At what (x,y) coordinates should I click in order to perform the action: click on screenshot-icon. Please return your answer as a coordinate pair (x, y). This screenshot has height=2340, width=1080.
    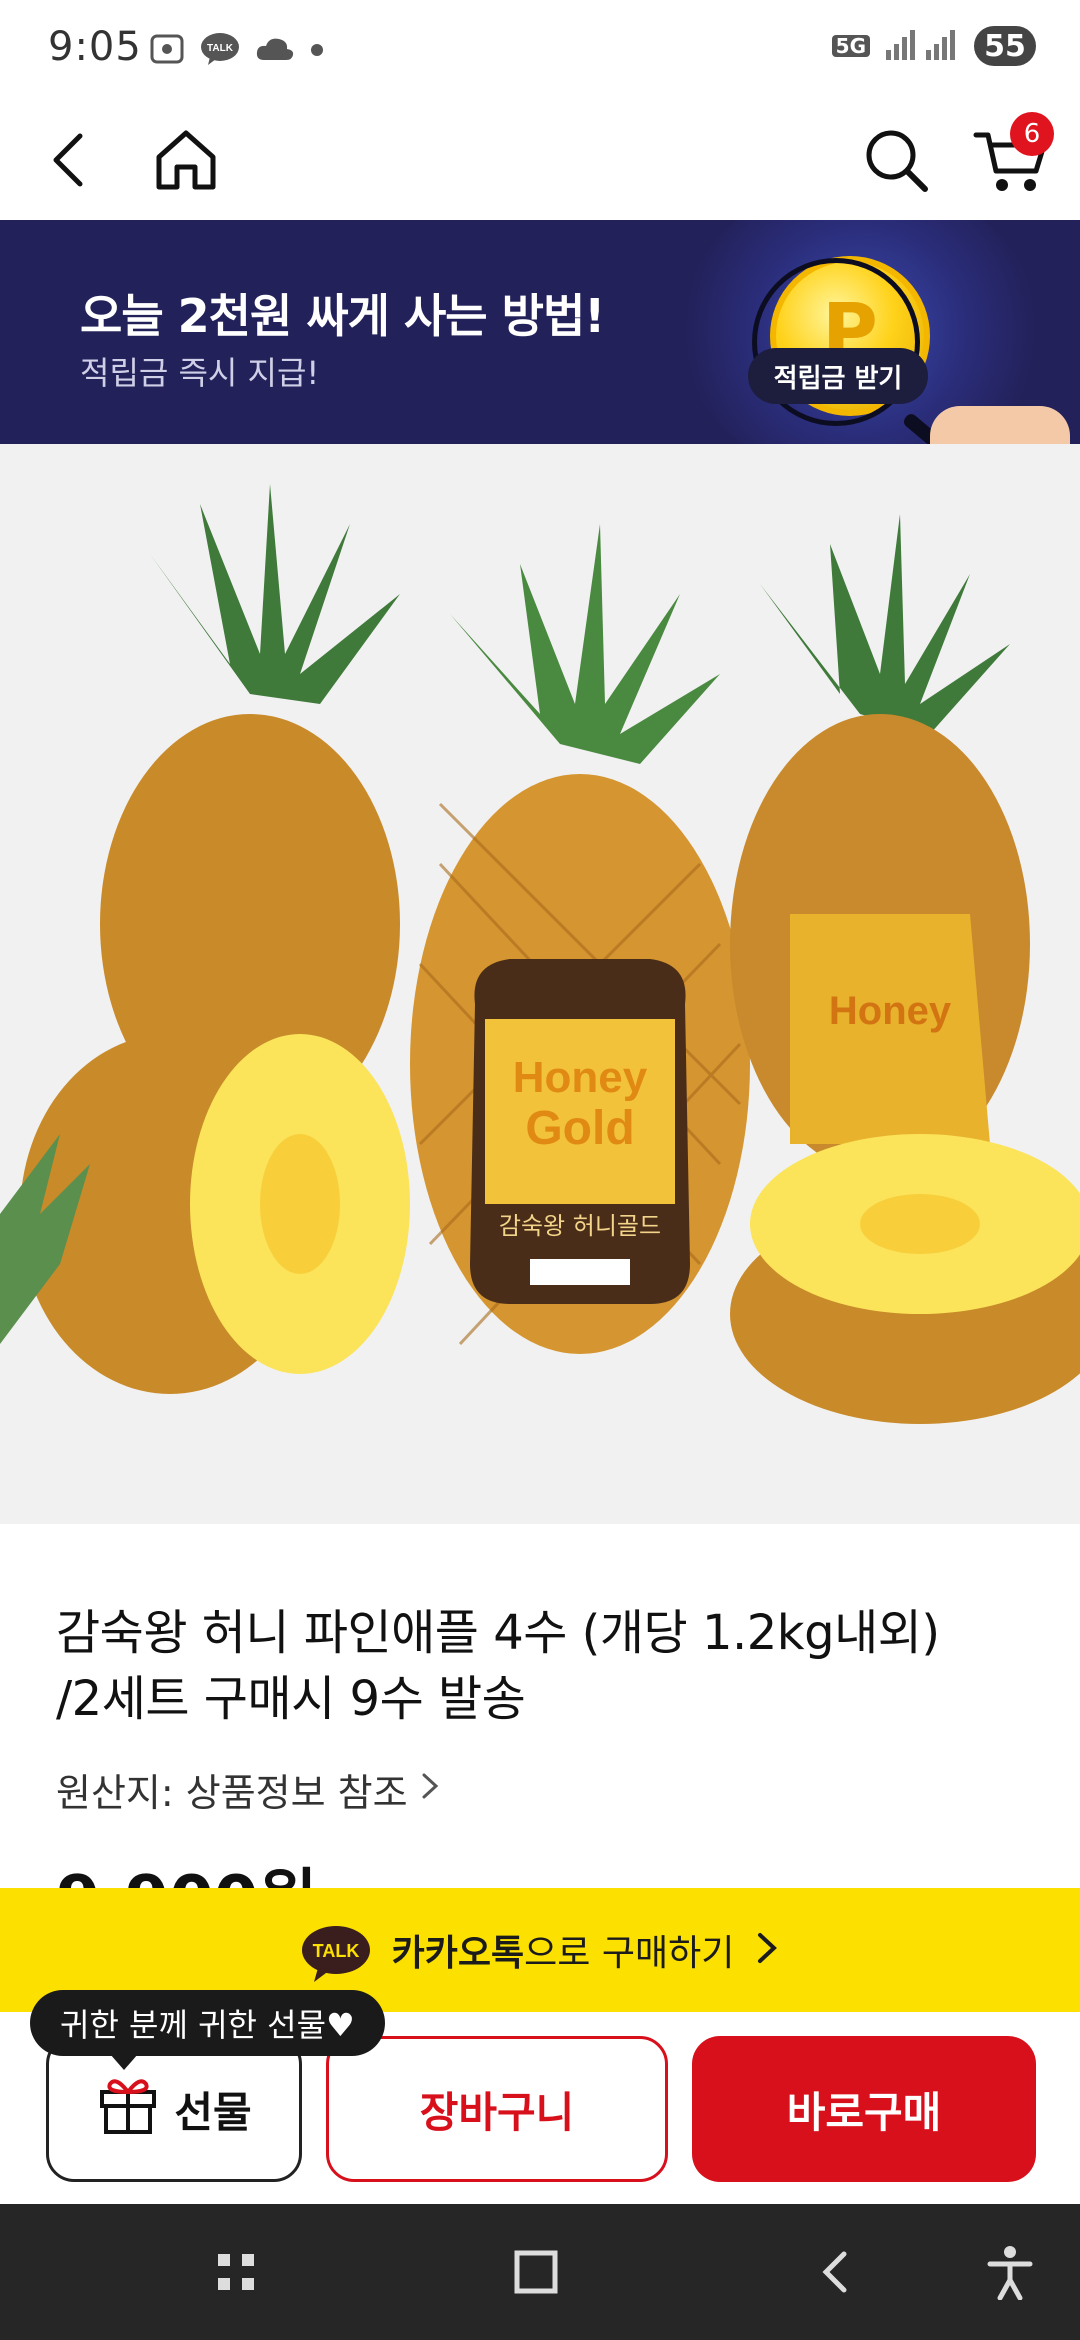
    Looking at the image, I should click on (167, 51).